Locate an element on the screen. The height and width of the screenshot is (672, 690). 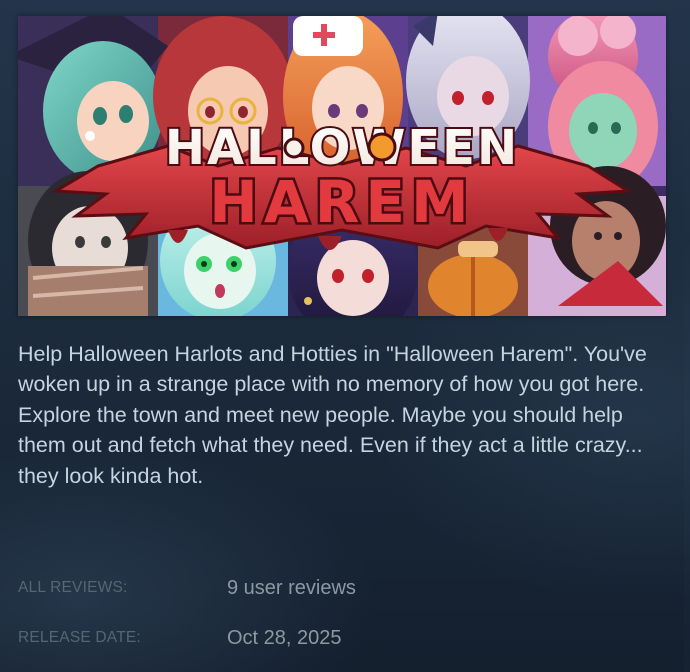
release-date-value: Oct 28, 2025 is located at coordinates (284, 638).